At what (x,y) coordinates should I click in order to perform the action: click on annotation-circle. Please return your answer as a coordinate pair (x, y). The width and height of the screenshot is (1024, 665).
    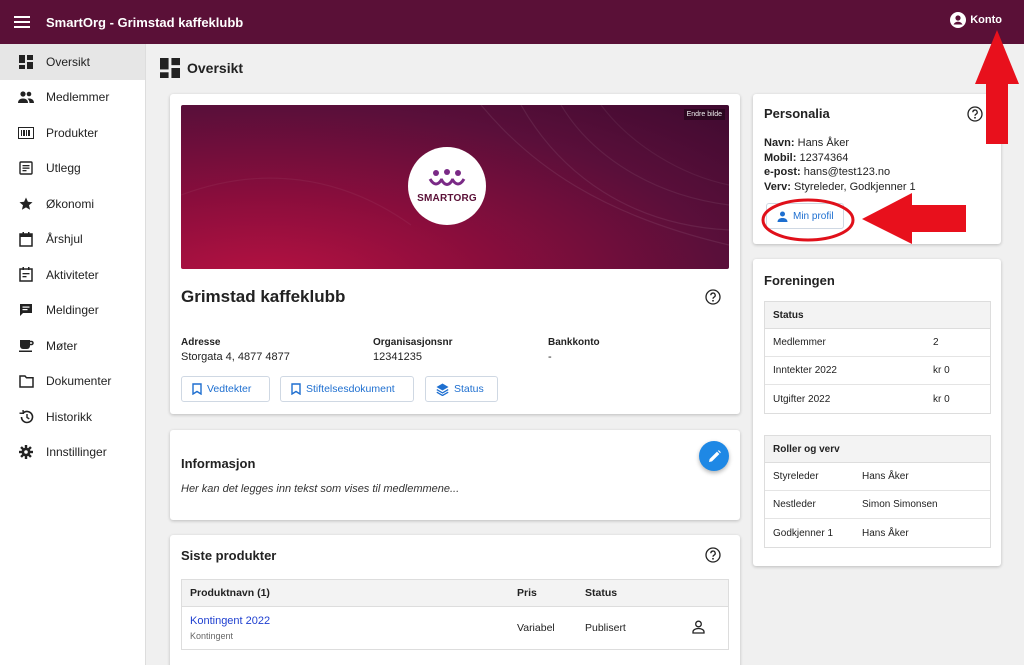
    Looking at the image, I should click on (808, 220).